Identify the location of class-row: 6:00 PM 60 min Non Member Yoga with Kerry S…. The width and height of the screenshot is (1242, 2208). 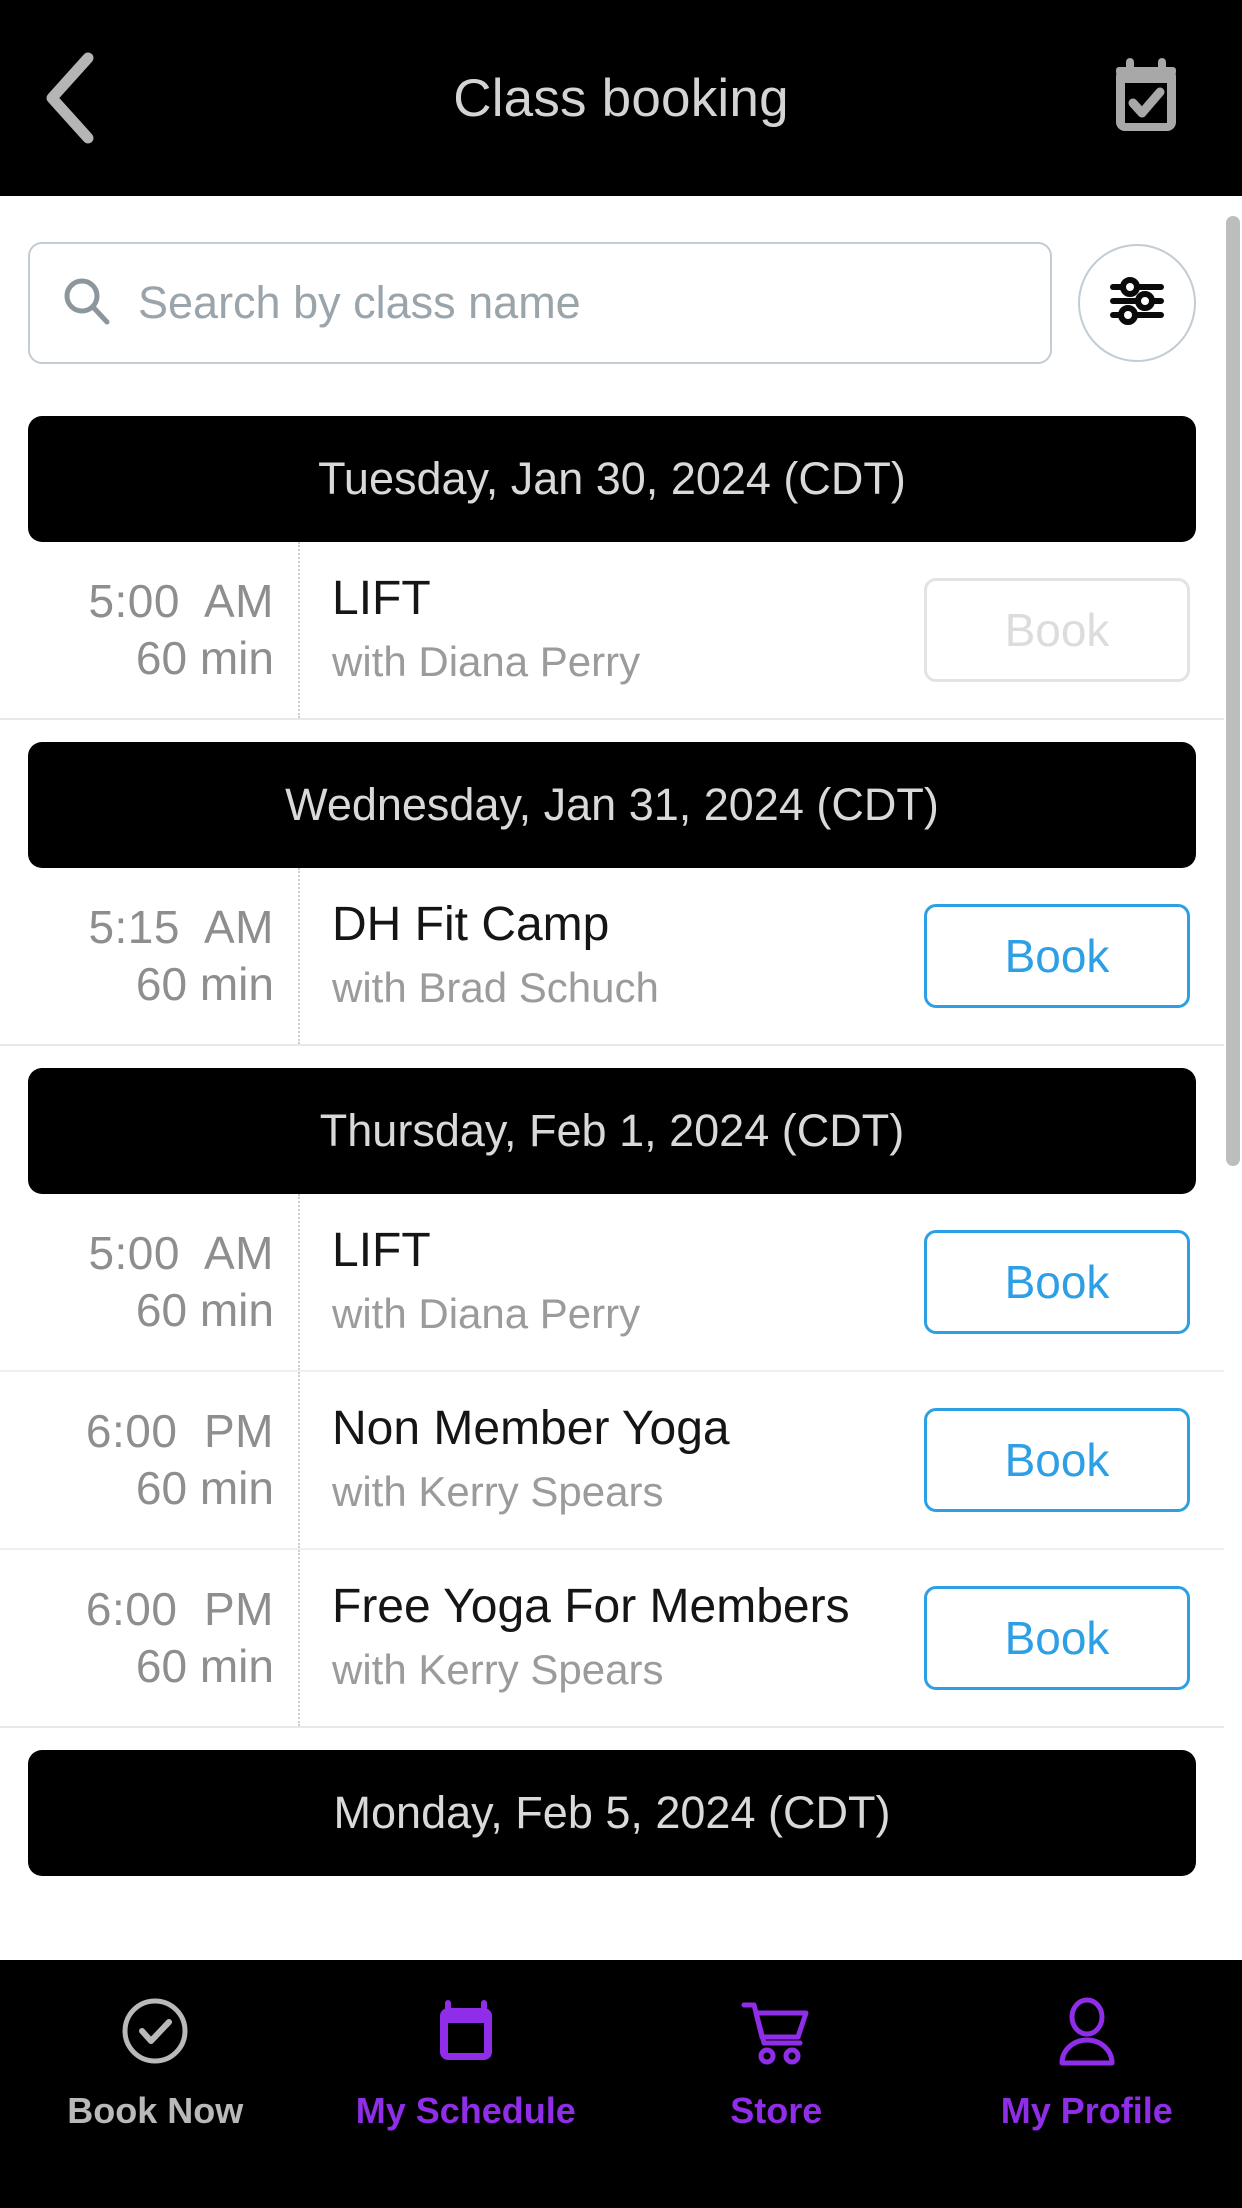
(612, 1461).